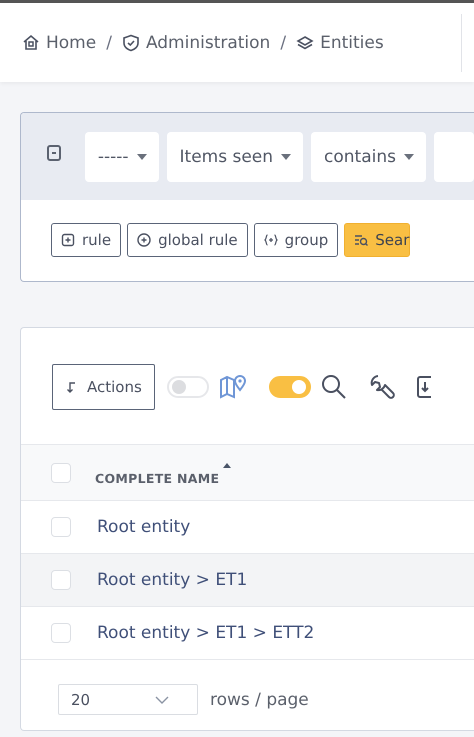  What do you see at coordinates (271, 240) in the screenshot?
I see `braces-plus-icon` at bounding box center [271, 240].